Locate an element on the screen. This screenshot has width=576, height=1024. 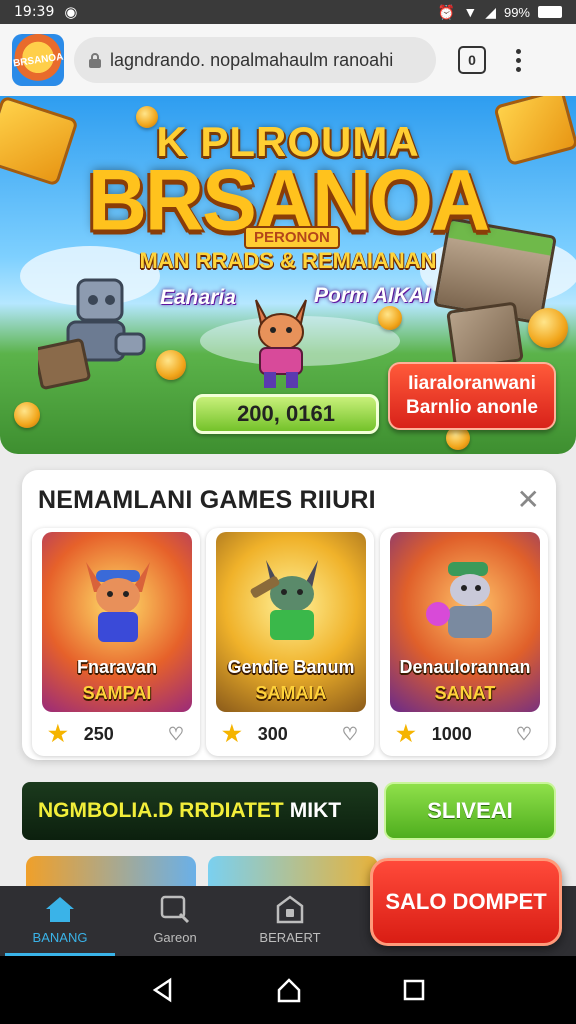
system-navigation-bar is located at coordinates (288, 990).